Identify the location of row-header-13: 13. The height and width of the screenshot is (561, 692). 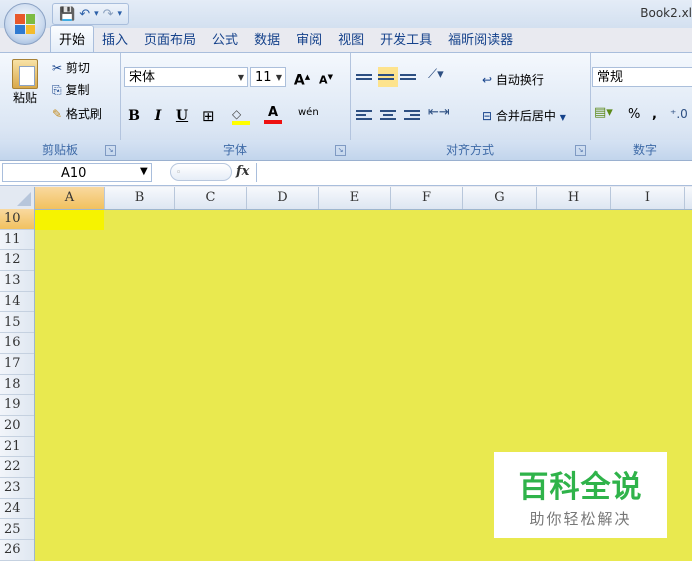
(17, 281).